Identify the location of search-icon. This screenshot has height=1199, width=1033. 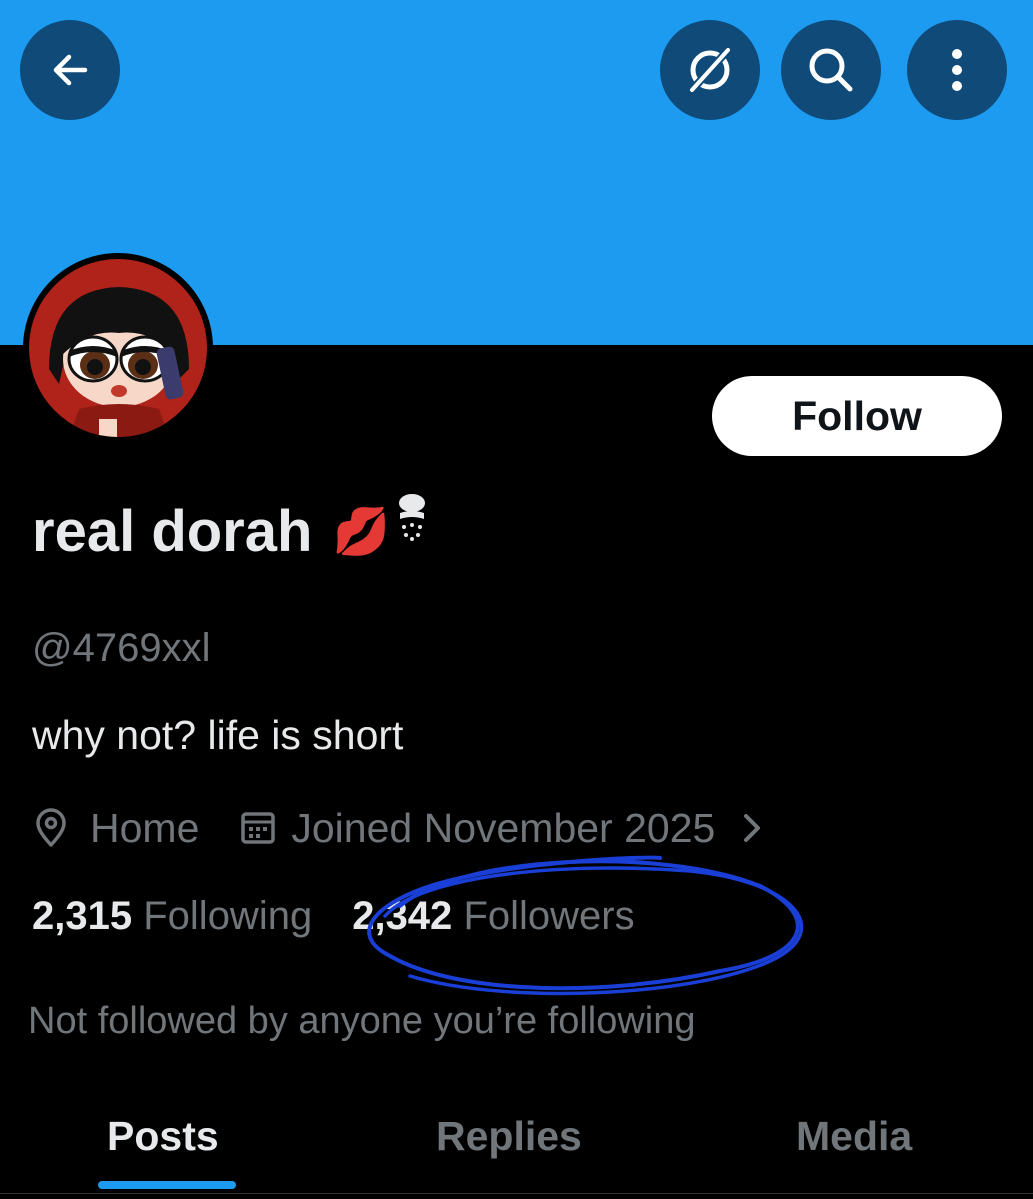
(831, 70).